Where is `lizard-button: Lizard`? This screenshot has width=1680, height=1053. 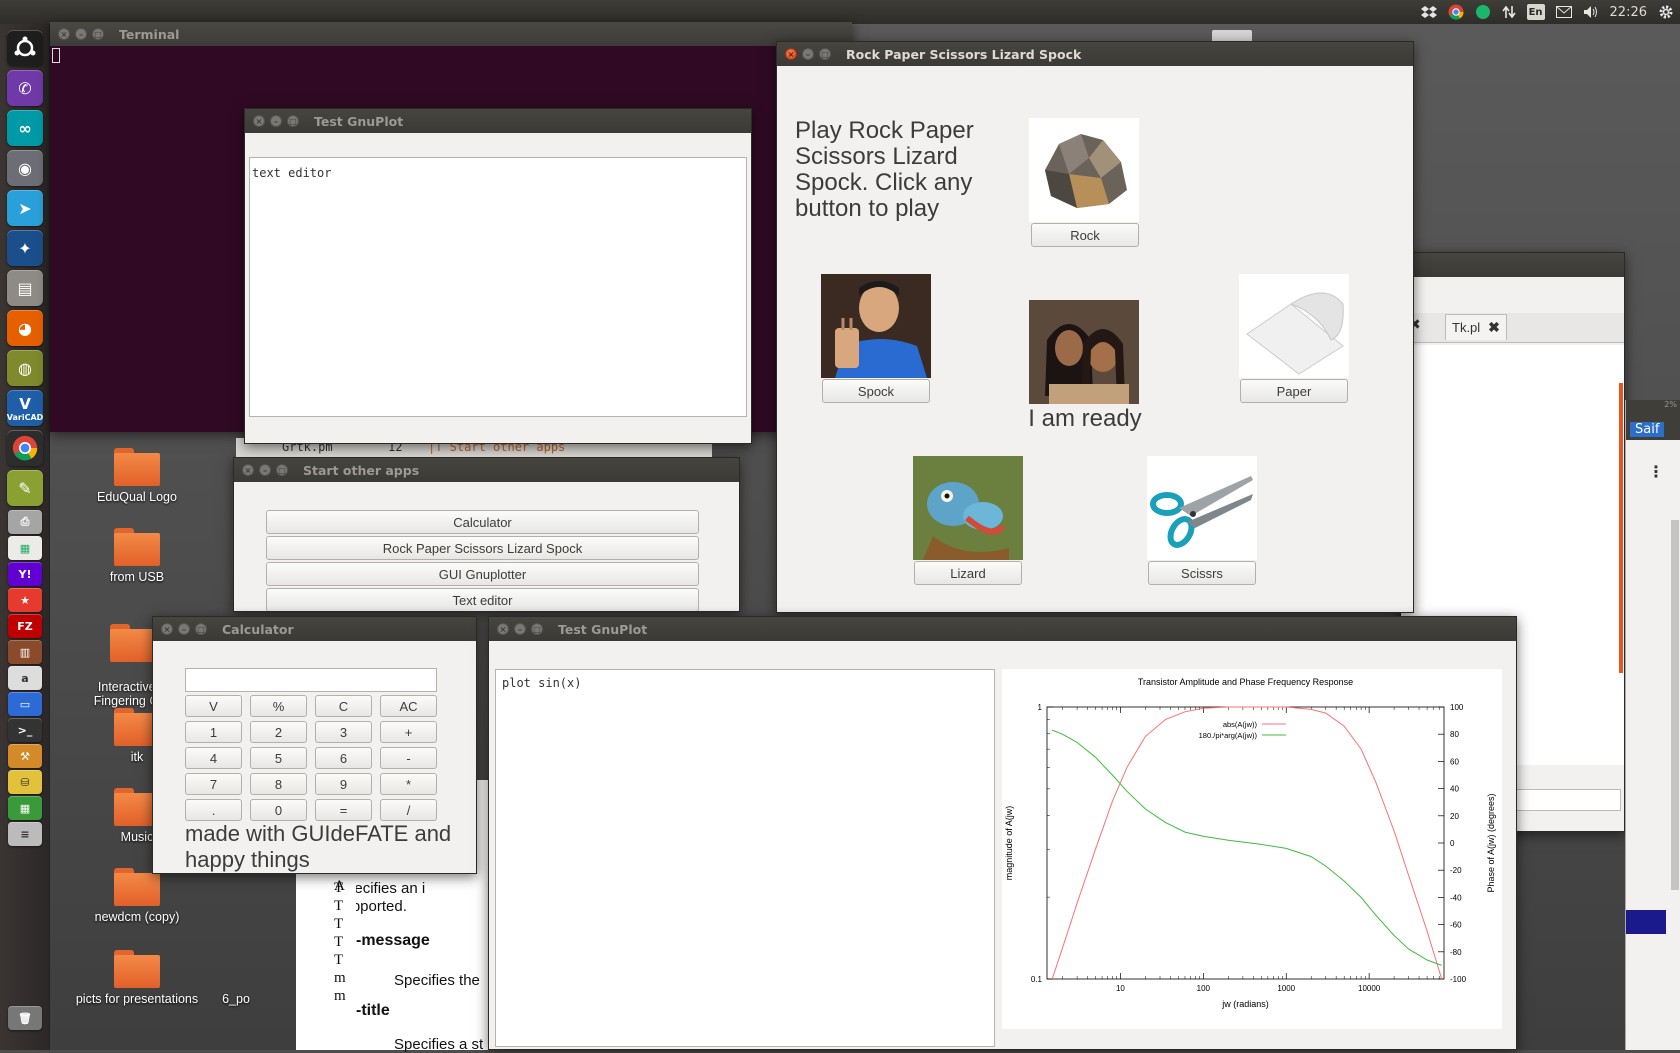
lizard-button: Lizard is located at coordinates (968, 573).